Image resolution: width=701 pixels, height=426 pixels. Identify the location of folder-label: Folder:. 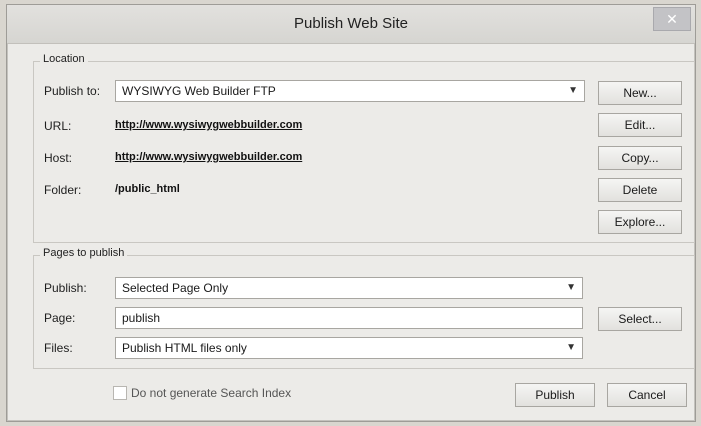
(63, 190).